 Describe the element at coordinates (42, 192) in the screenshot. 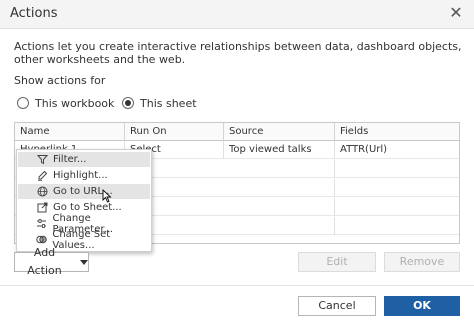

I see `globe-icon` at that location.